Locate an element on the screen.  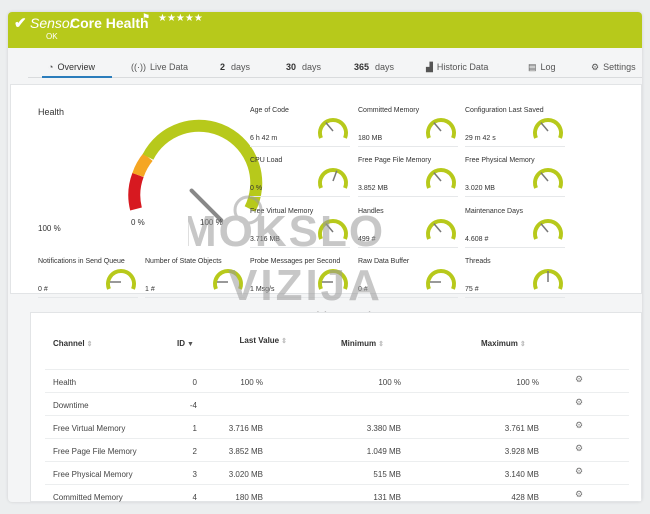
col-header-maximum: Maximum ⇕ is located at coordinates (503, 343).